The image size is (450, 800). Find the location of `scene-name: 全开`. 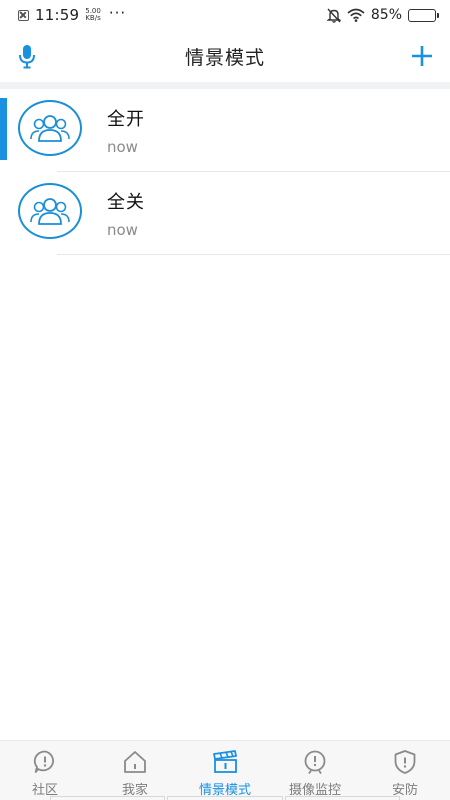

scene-name: 全开 is located at coordinates (126, 119).